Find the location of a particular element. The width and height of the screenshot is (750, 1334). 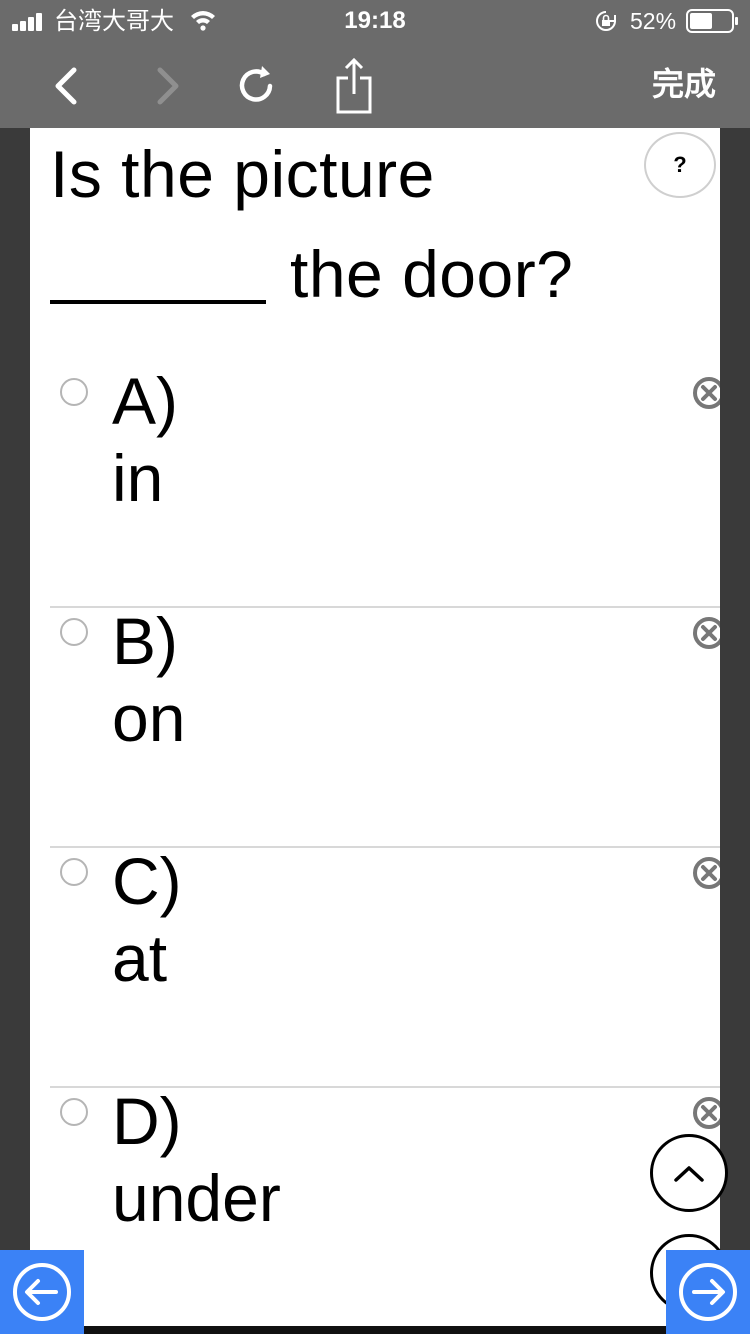

arrow-left-circle-icon is located at coordinates (42, 1292).